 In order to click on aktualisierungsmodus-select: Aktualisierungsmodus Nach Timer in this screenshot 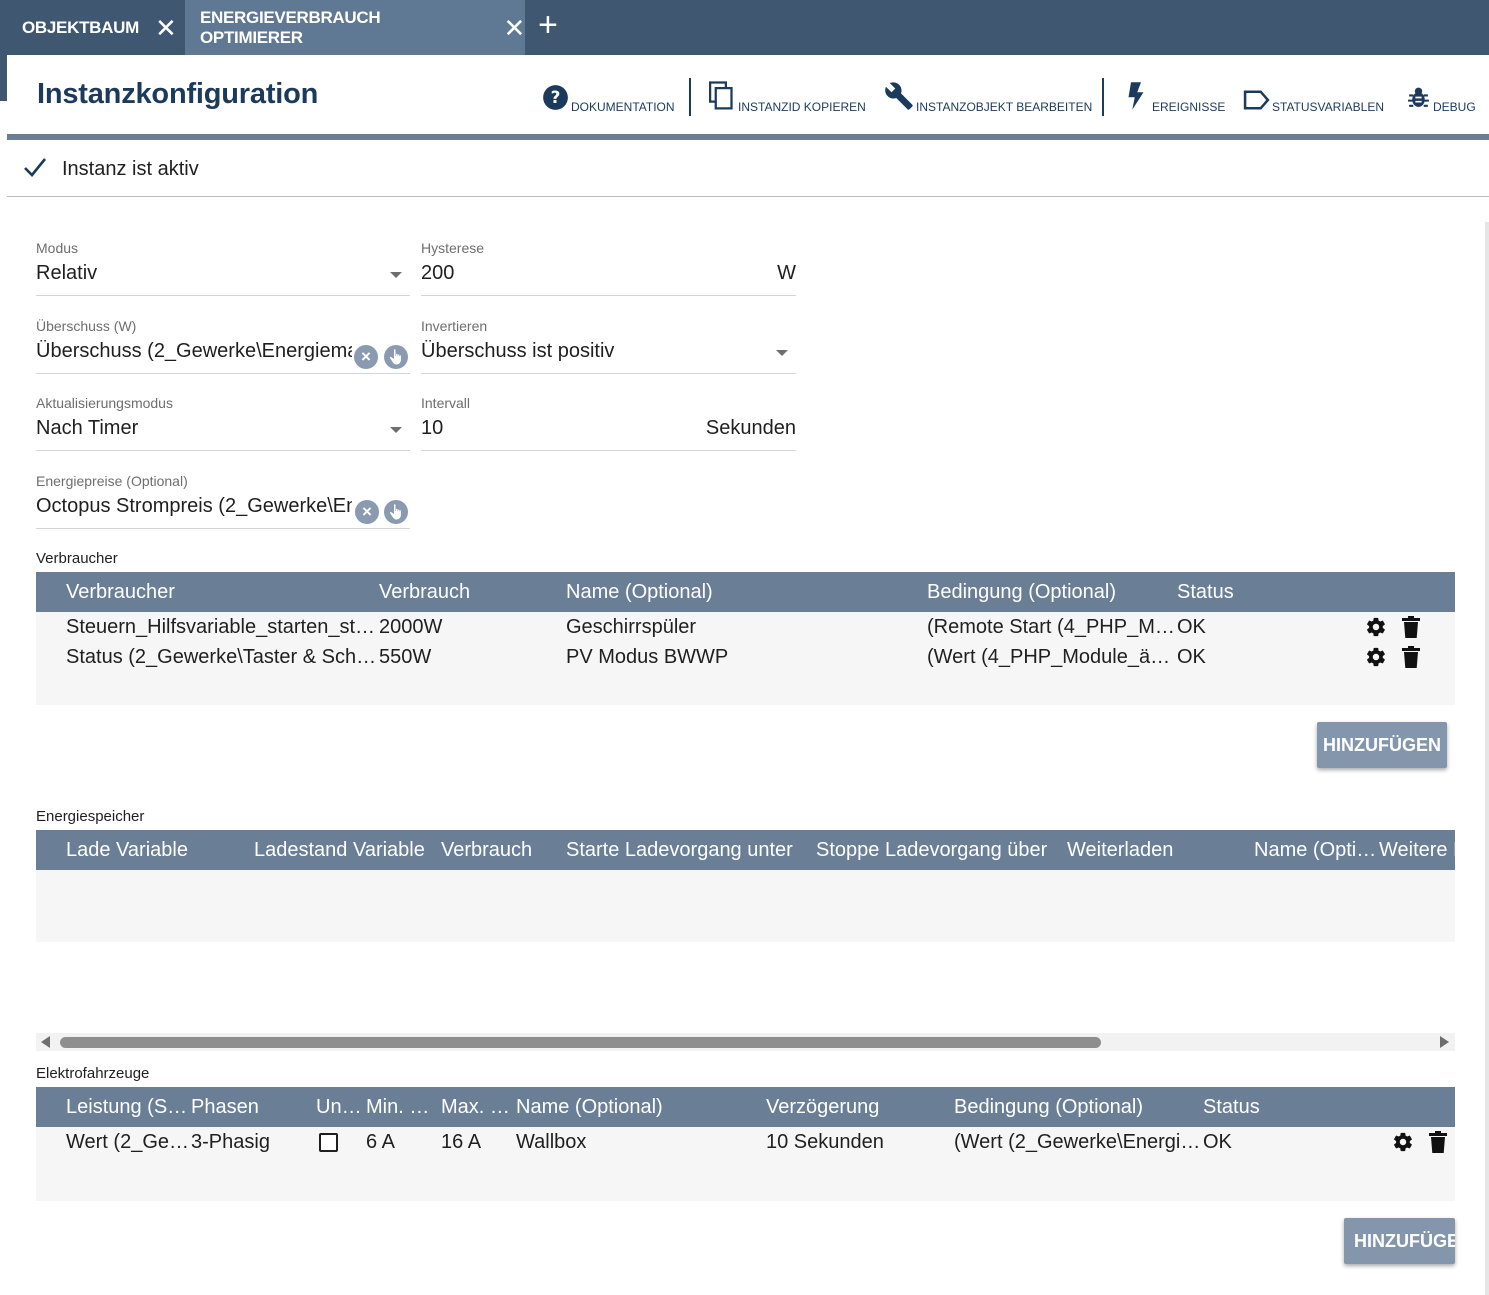, I will do `click(223, 423)`.